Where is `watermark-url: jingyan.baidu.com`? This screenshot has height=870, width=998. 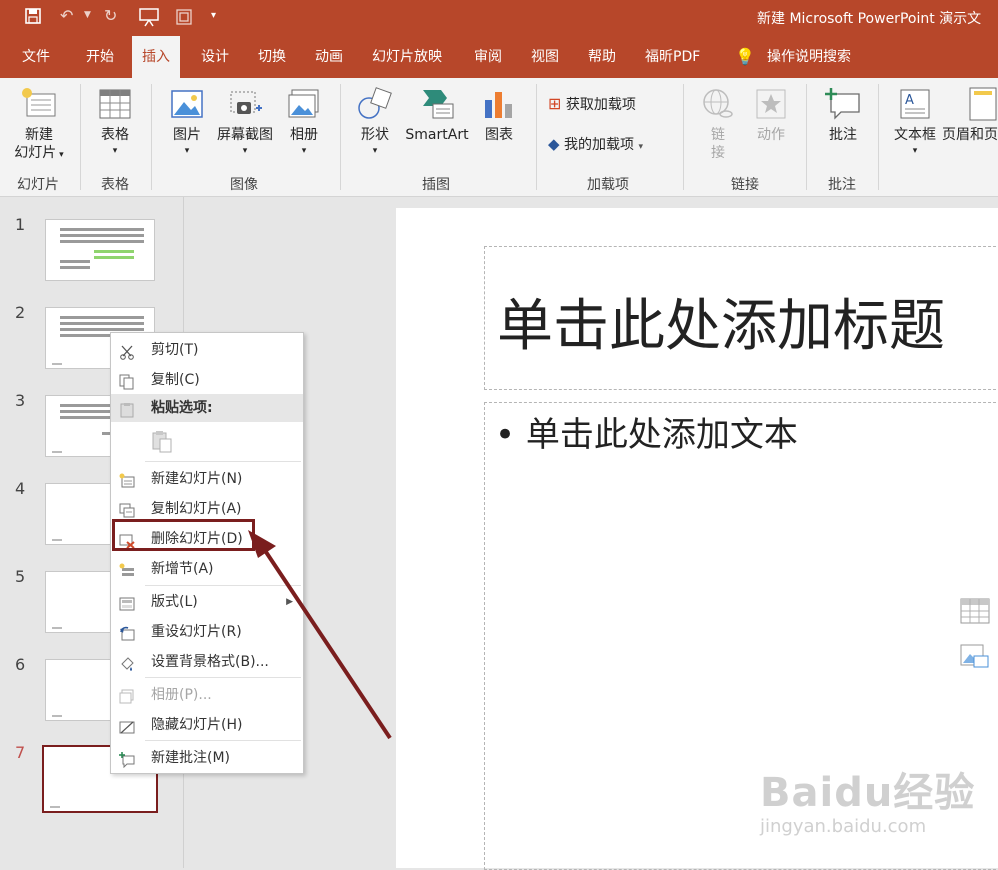
watermark-url: jingyan.baidu.com is located at coordinates (843, 826).